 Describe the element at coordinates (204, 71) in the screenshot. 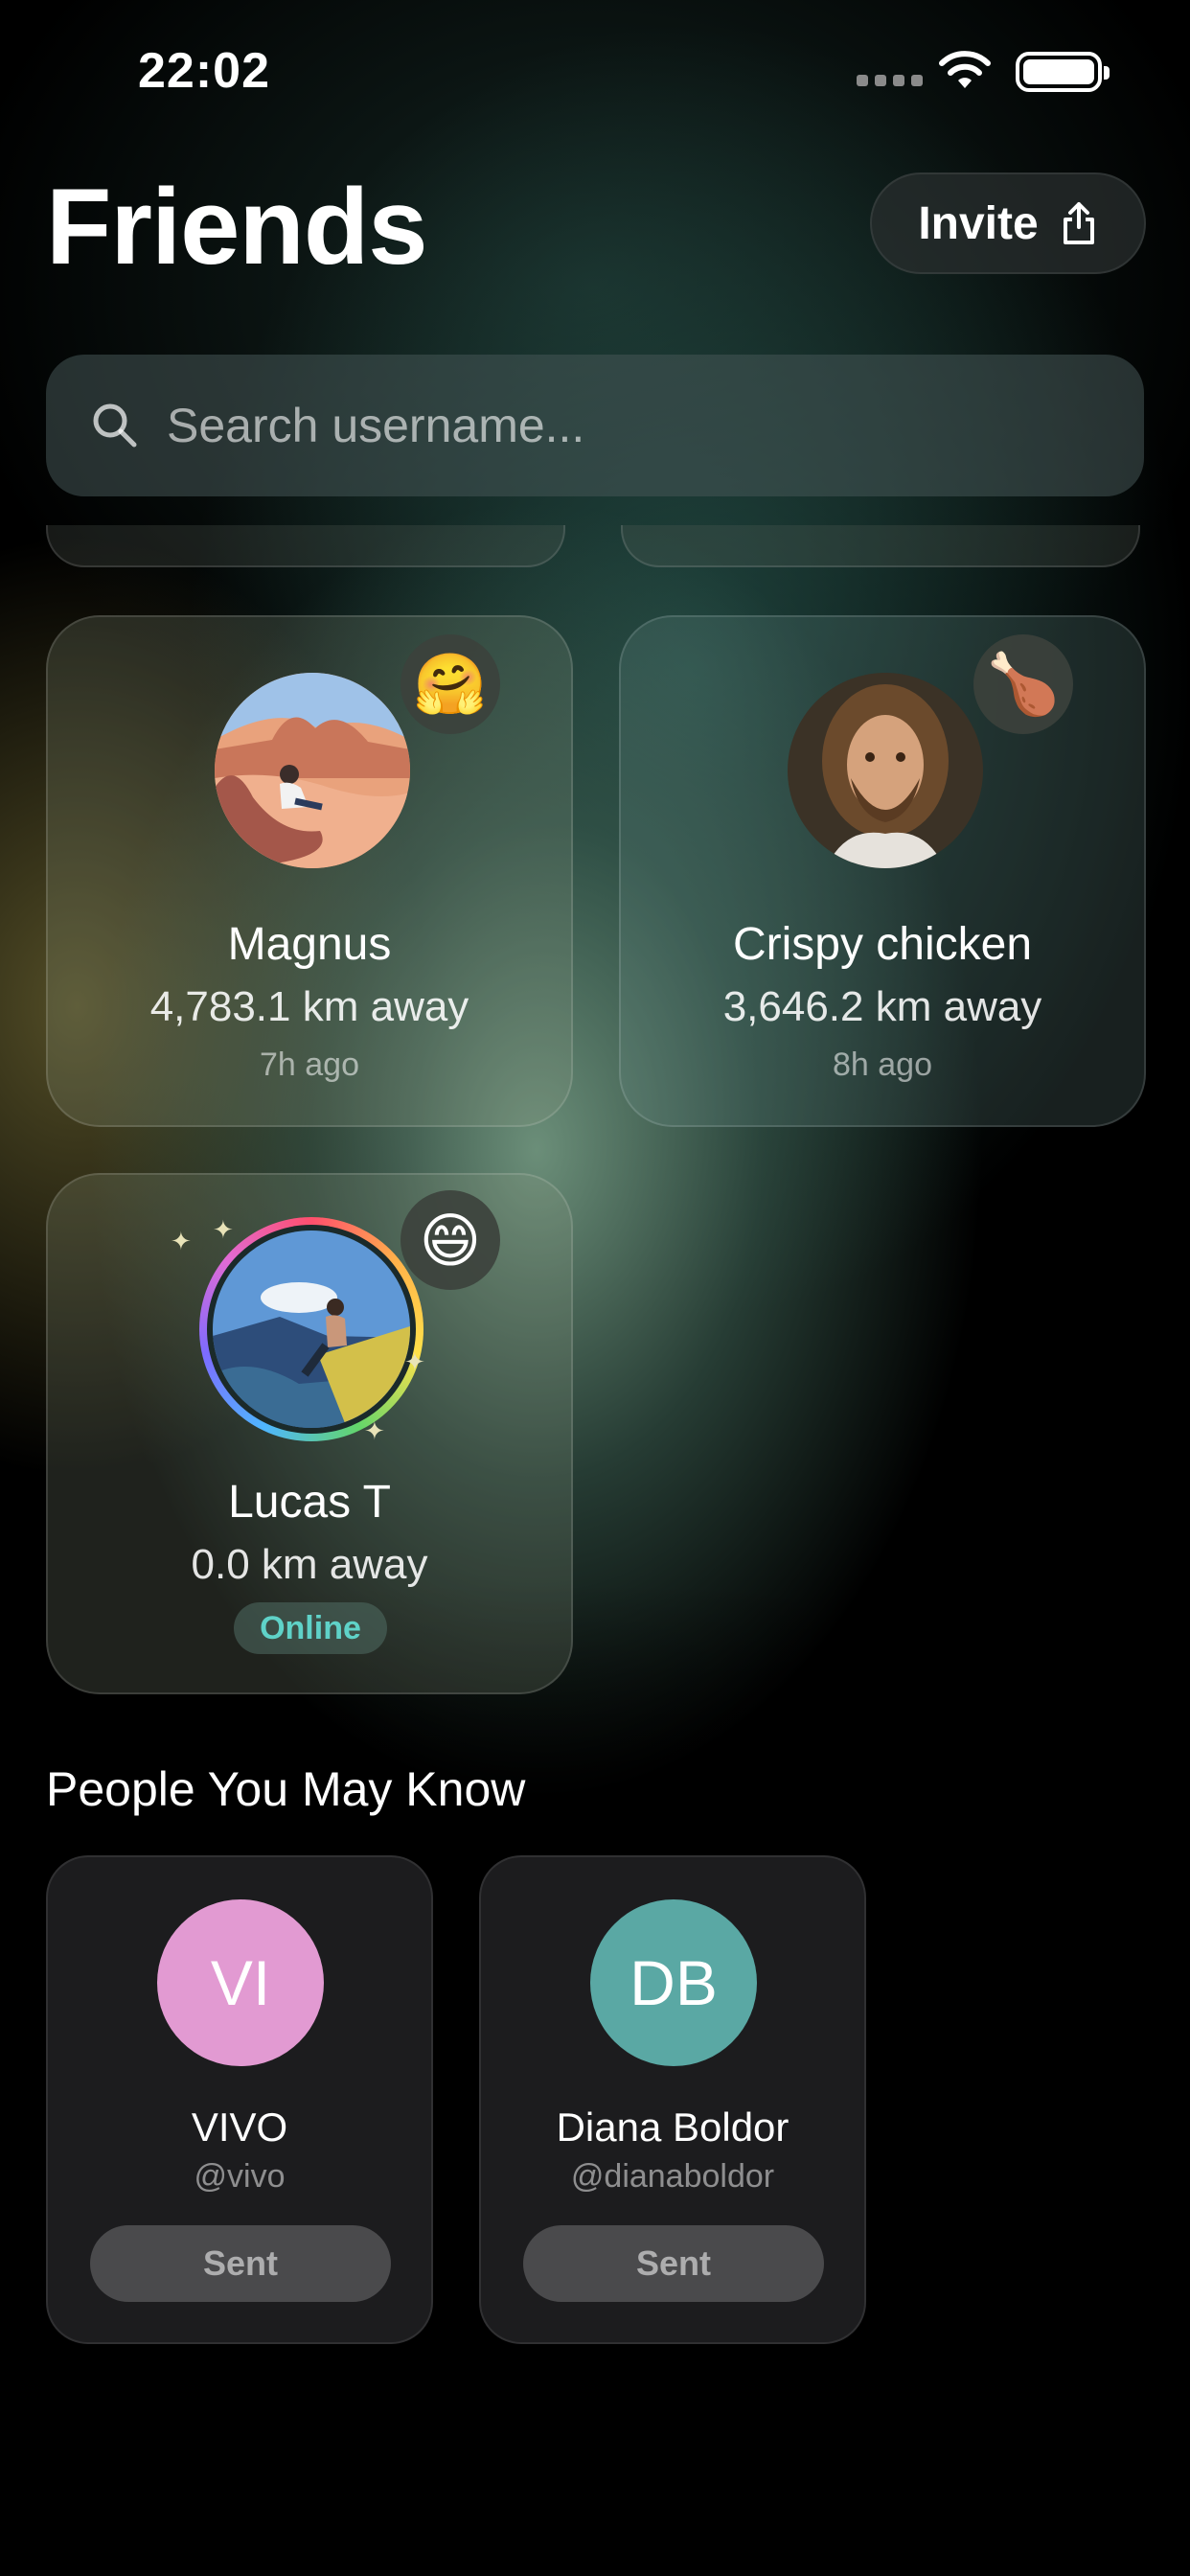

I see `status-time: 22:02` at that location.